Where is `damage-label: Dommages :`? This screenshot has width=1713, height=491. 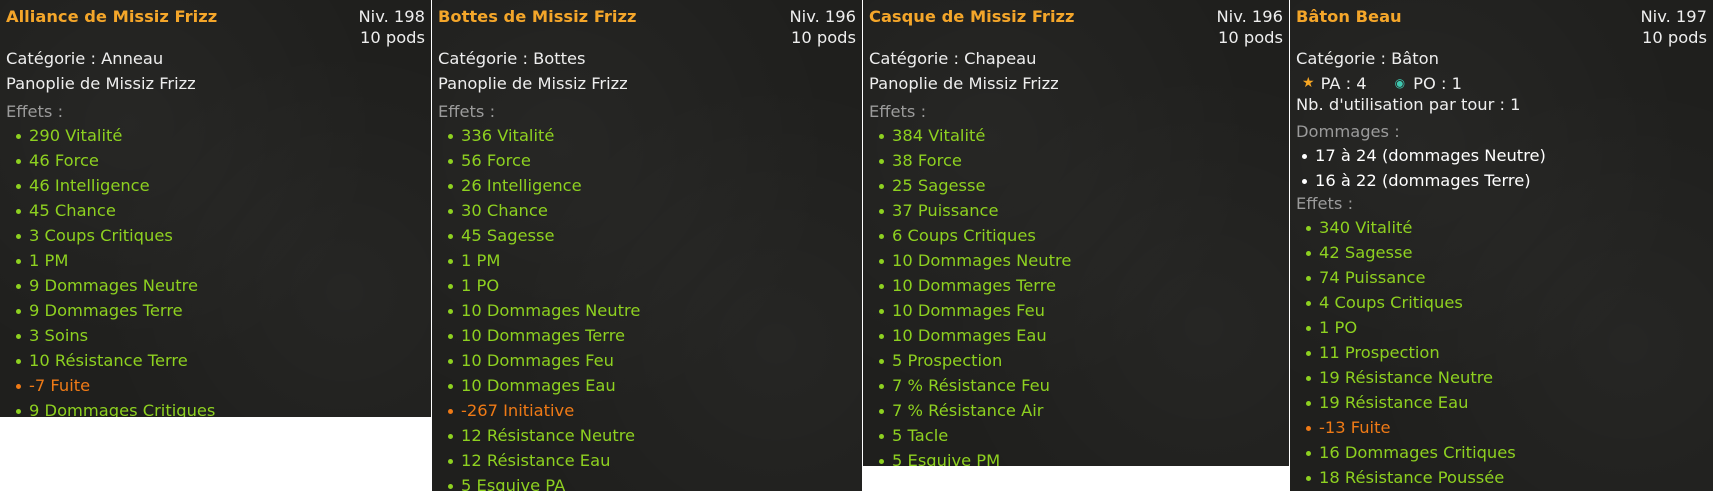 damage-label: Dommages : is located at coordinates (1348, 131).